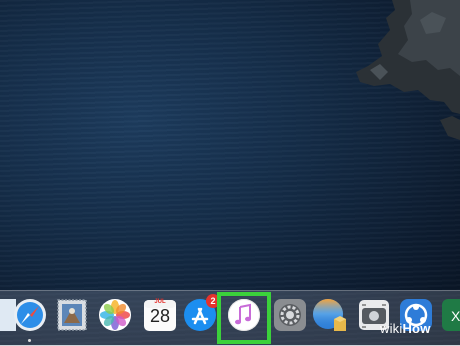  Describe the element at coordinates (160, 316) in the screenshot. I see `calendar-day: 28` at that location.